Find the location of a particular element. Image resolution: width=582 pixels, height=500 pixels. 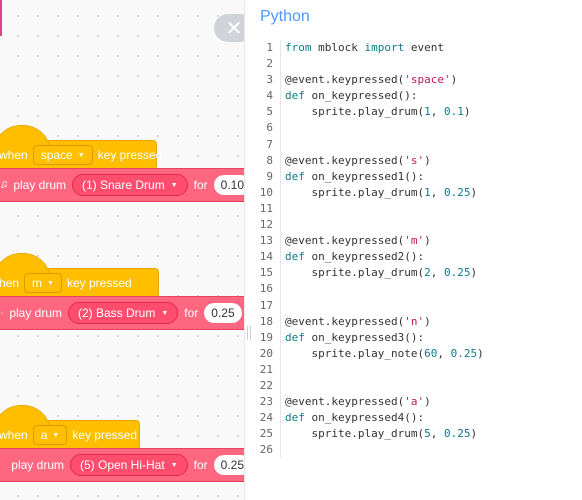

code-line: 2 is located at coordinates (415, 64).